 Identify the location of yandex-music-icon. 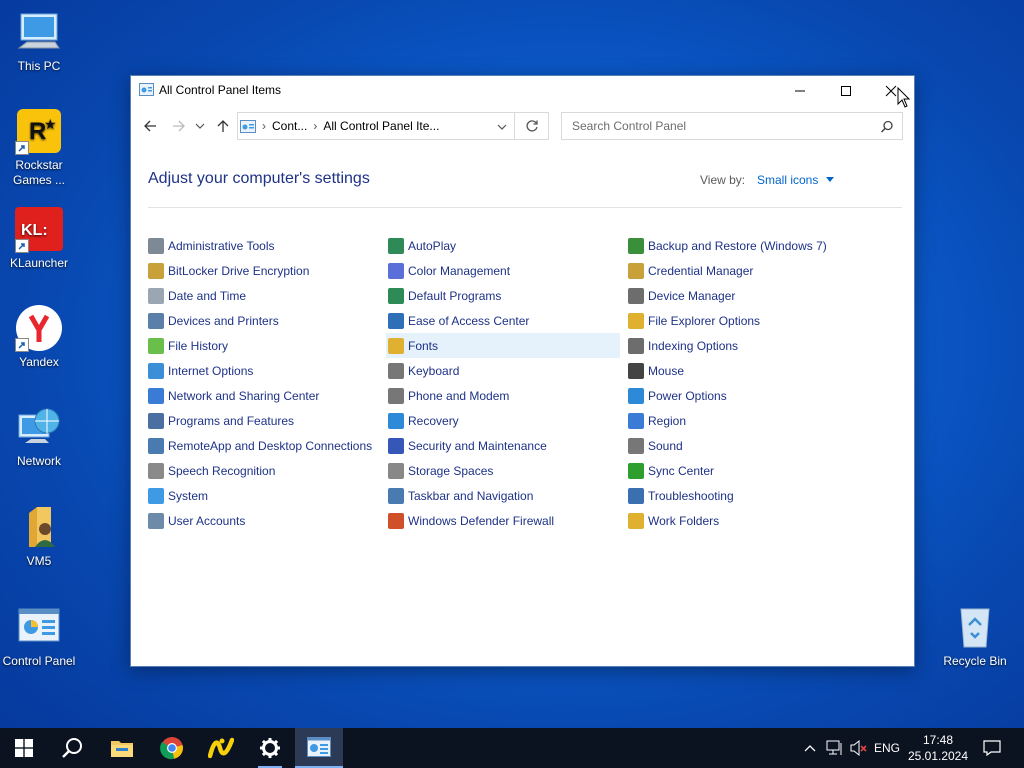
(221, 748).